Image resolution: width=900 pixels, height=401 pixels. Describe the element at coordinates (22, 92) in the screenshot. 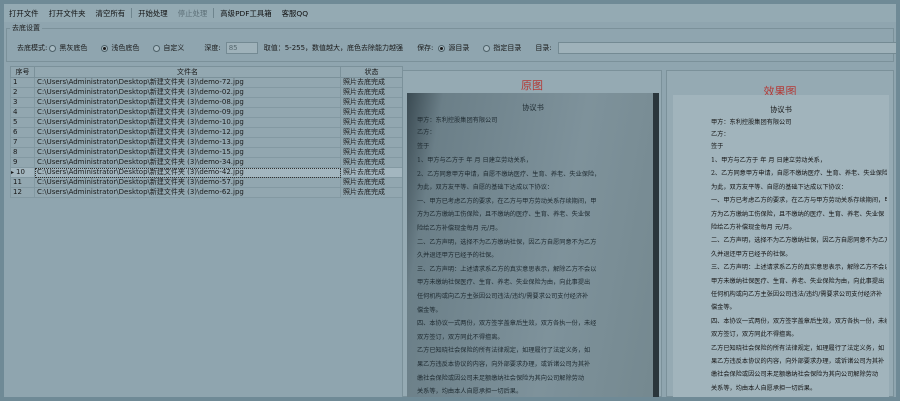

I see `row-index: 2` at that location.